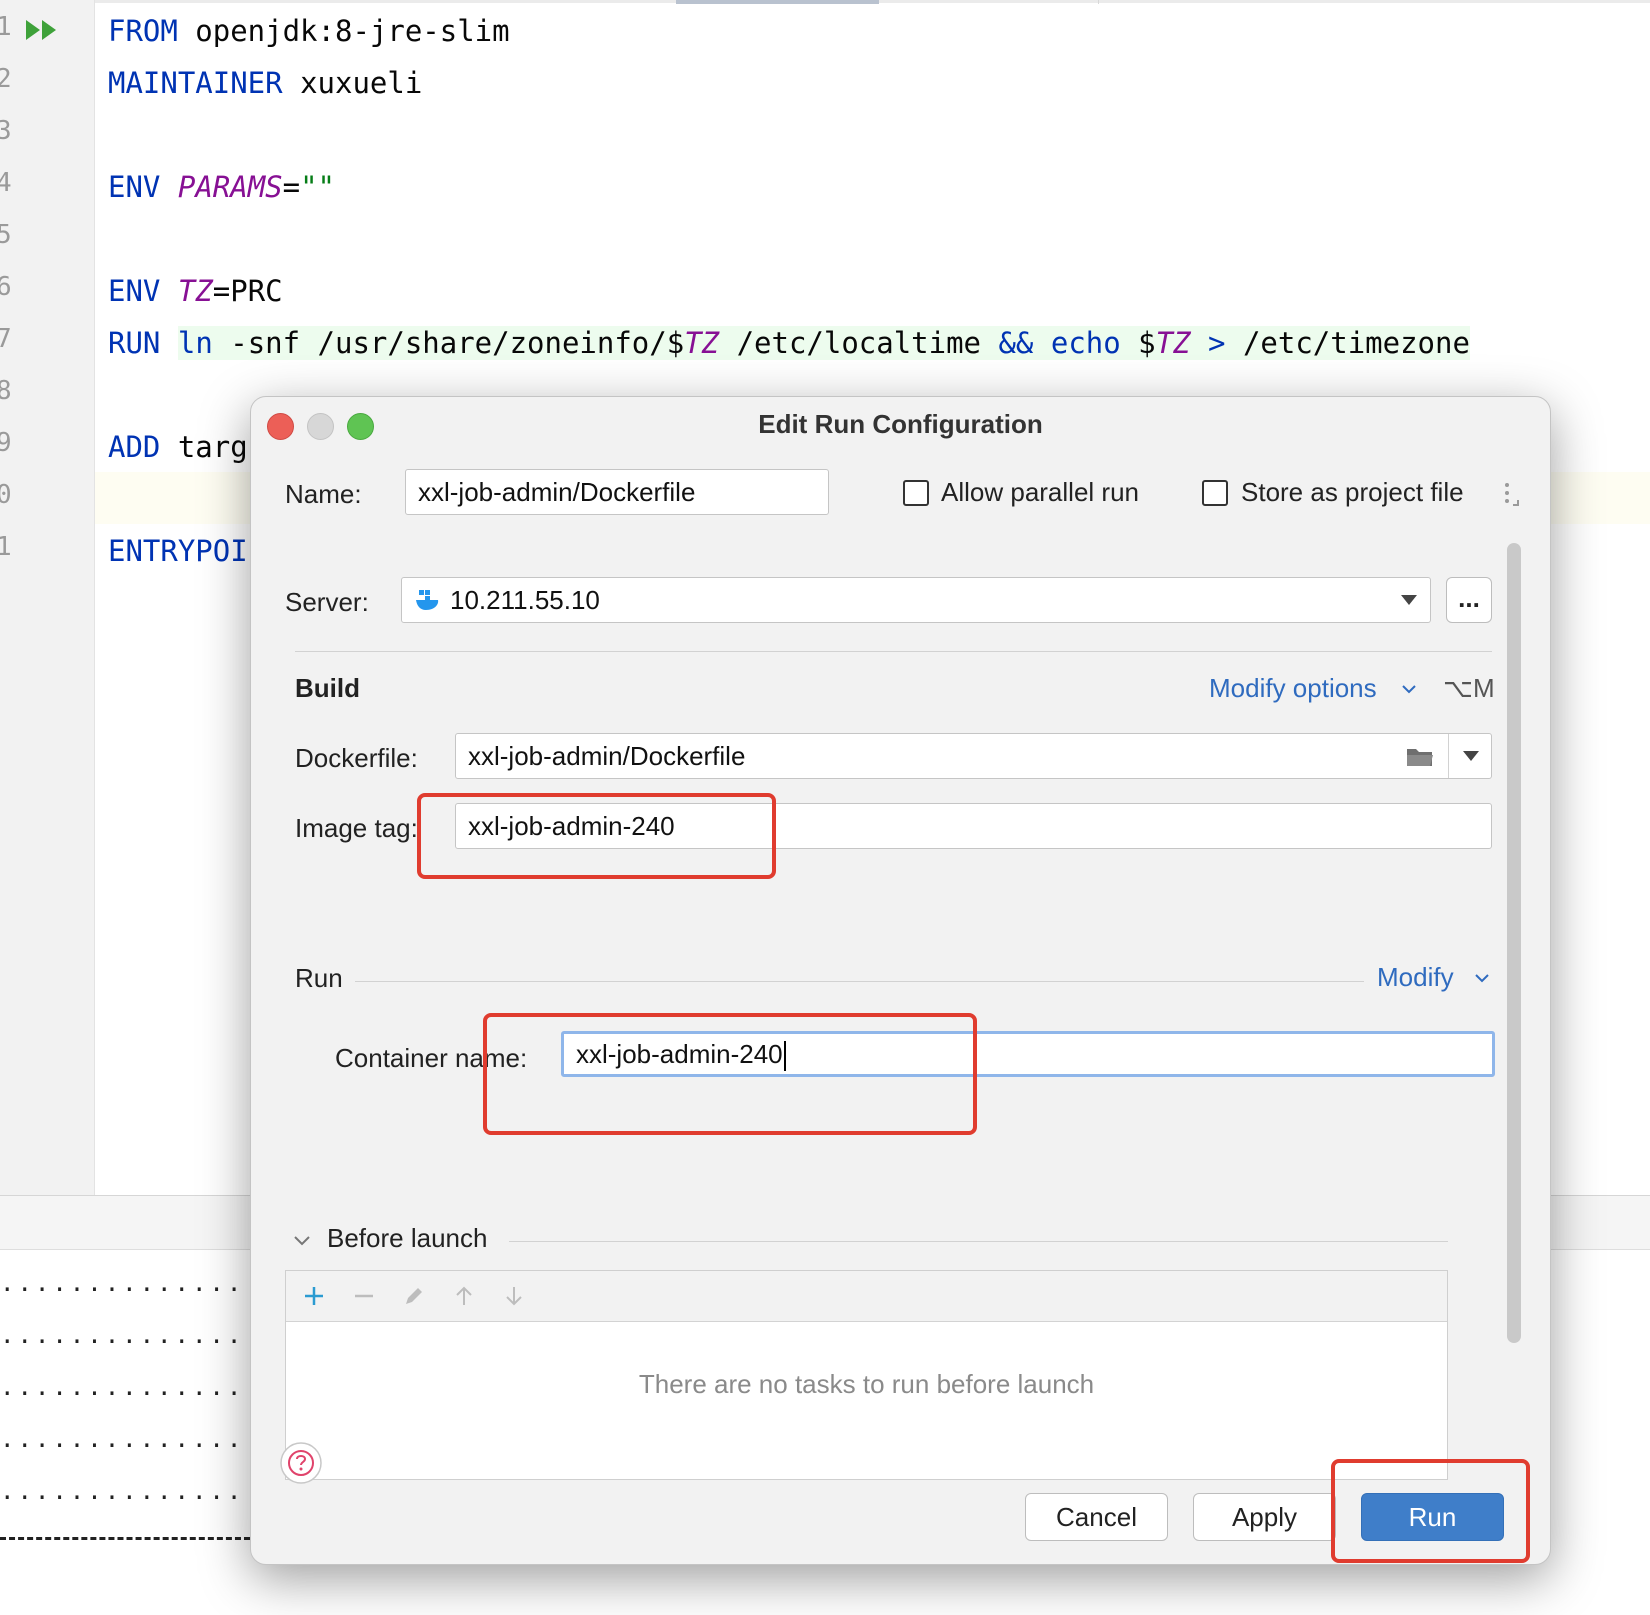  Describe the element at coordinates (1420, 757) in the screenshot. I see `folder-icon` at that location.